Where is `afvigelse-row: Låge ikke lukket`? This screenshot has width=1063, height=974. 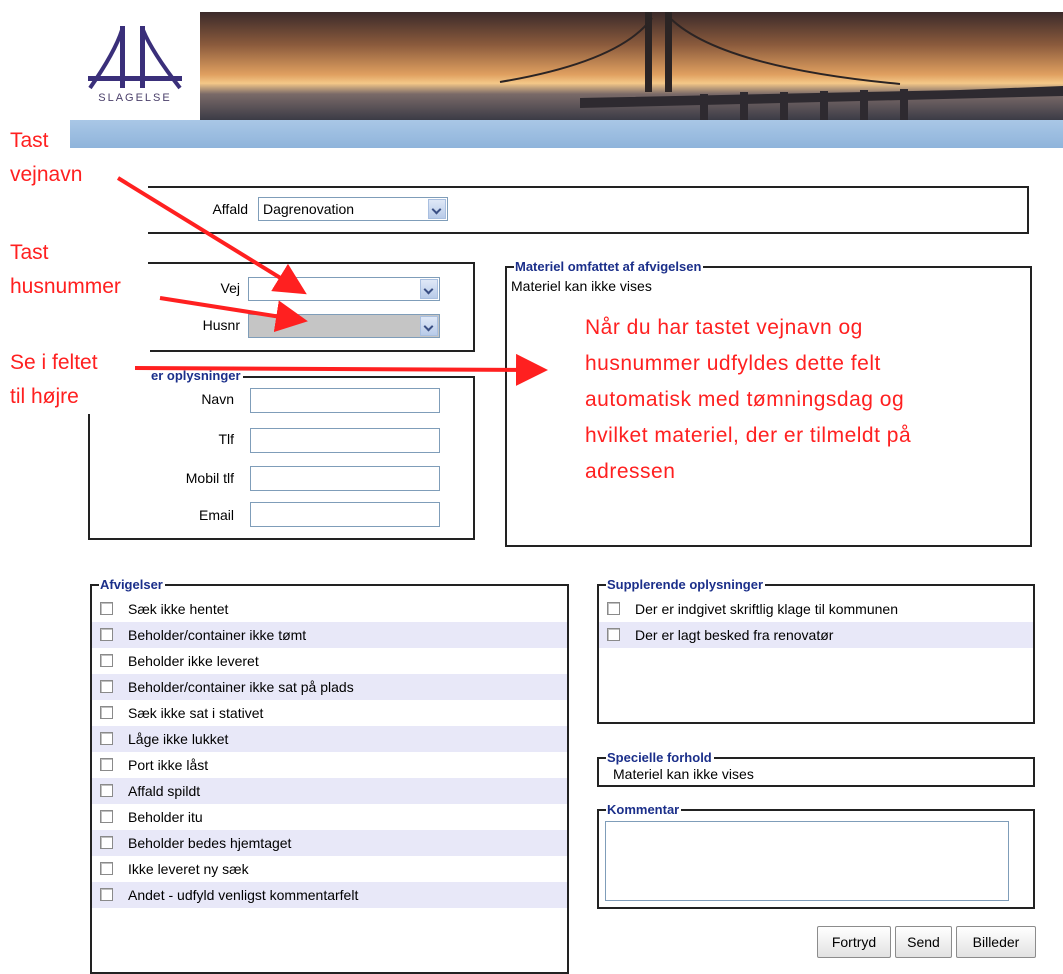
afvigelse-row: Låge ikke lukket is located at coordinates (329, 739).